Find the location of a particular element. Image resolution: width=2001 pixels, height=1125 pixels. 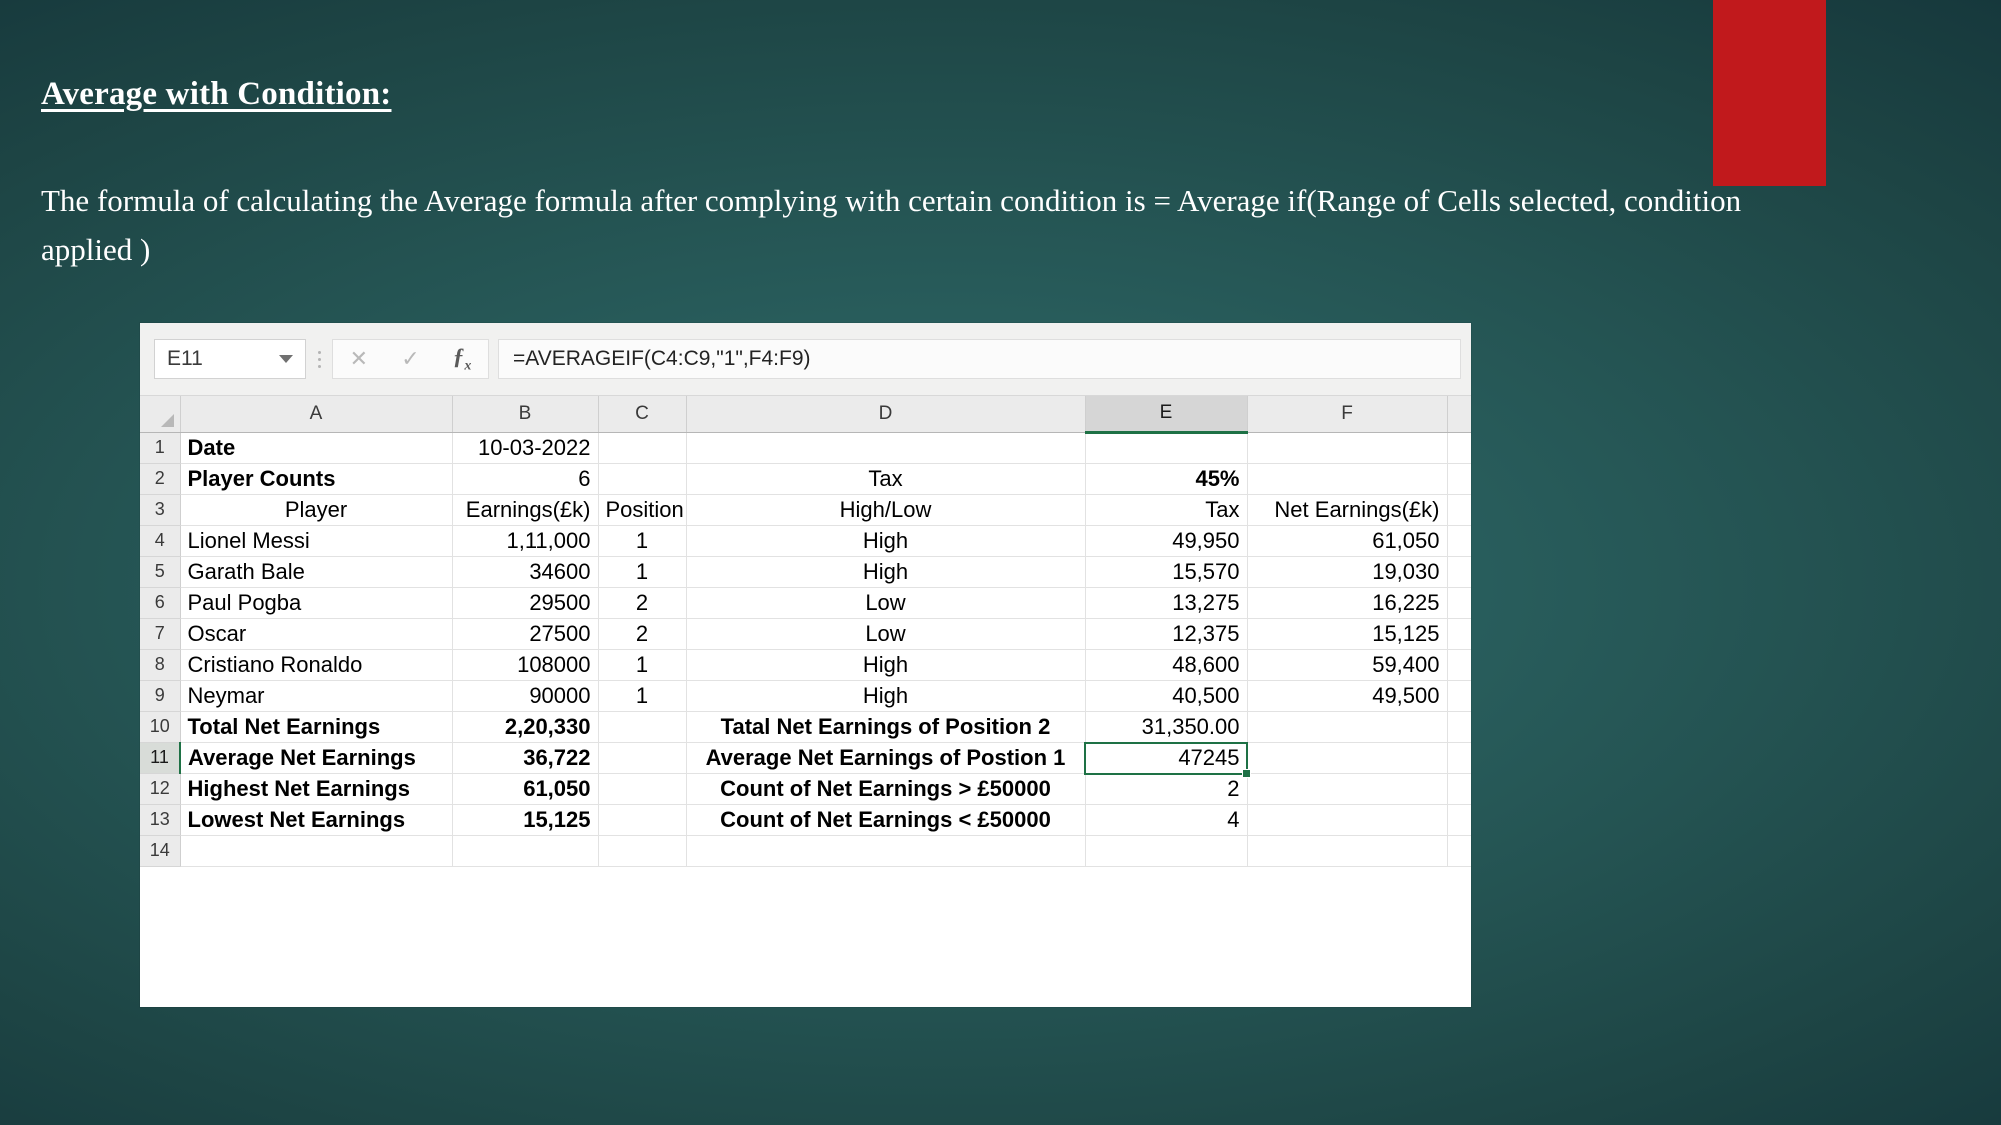

row-header-3: 3 is located at coordinates (160, 510).